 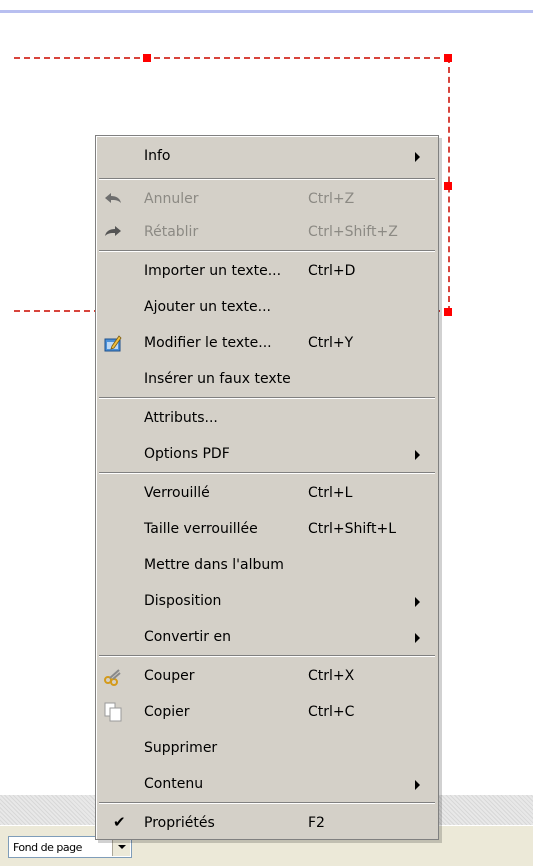 I want to click on menu-item-properties: ✔ Propriétés F2, so click(x=267, y=823).